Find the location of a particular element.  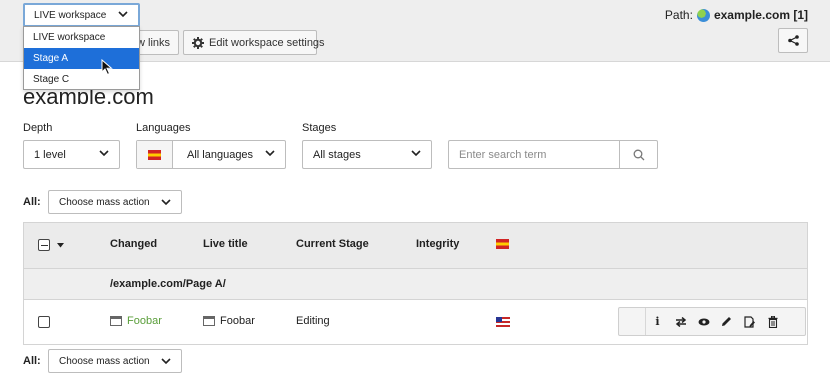

search-button is located at coordinates (638, 154).